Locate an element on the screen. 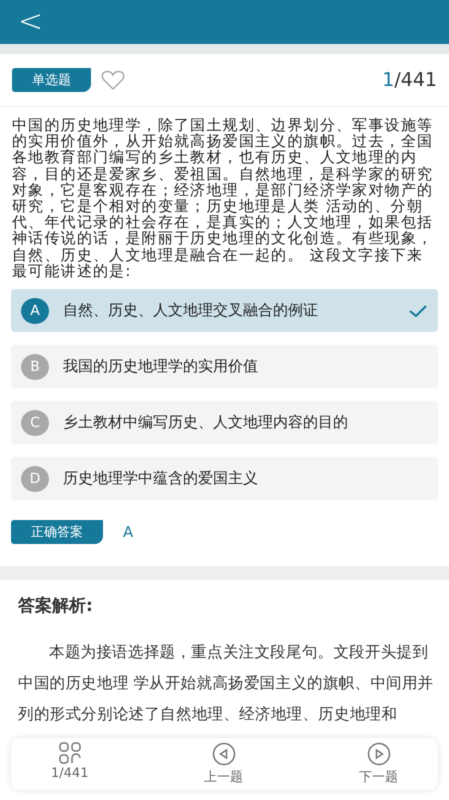 This screenshot has height=800, width=449. option-letter: A is located at coordinates (35, 311).